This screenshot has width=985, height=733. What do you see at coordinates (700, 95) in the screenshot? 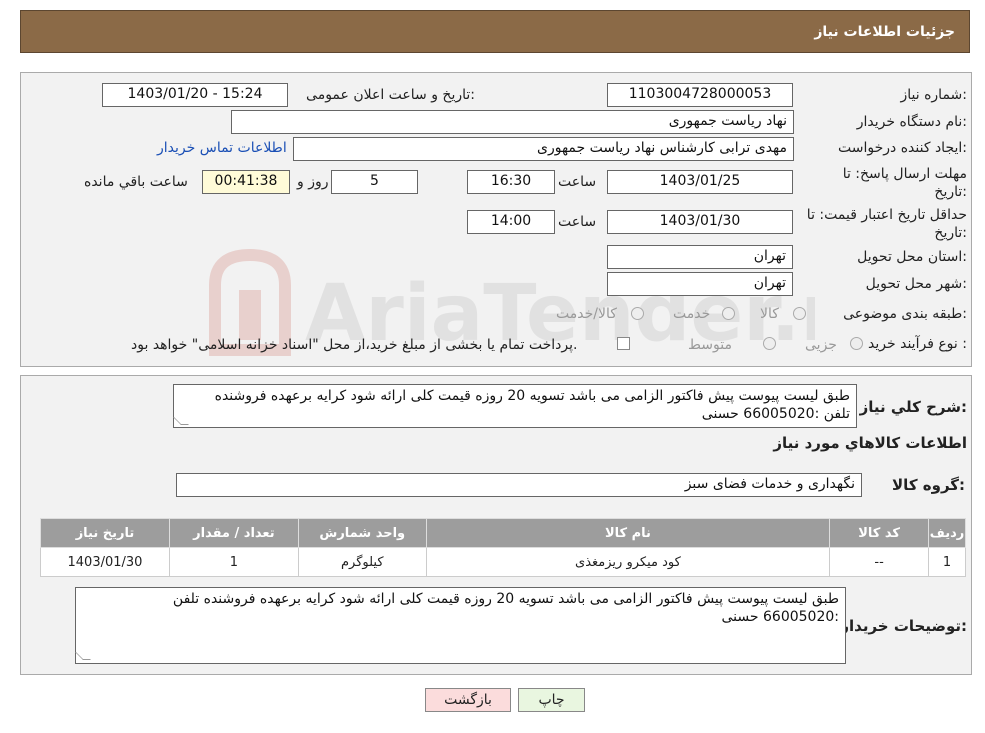
I see `need-number-field: 1103004728000053` at bounding box center [700, 95].